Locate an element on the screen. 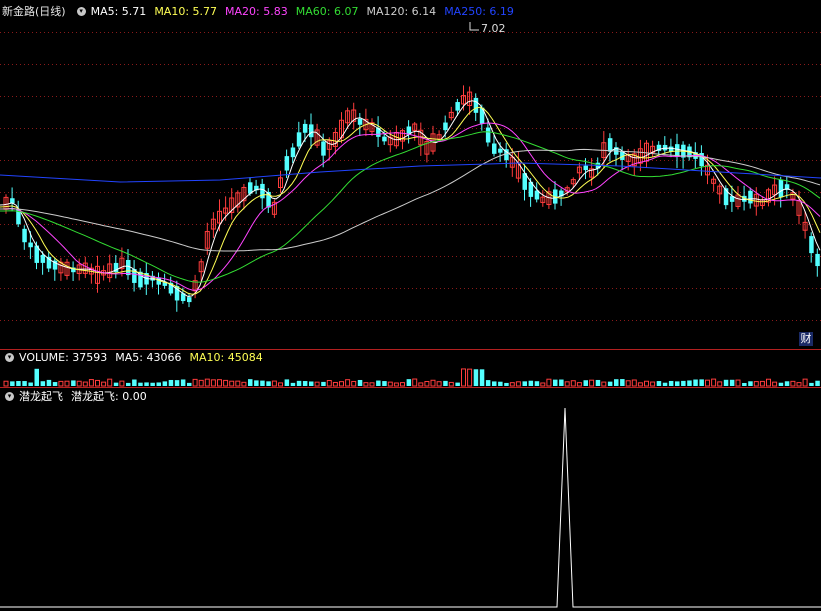 Image resolution: width=821 pixels, height=611 pixels. max-price-pointer is located at coordinates (474, 26).